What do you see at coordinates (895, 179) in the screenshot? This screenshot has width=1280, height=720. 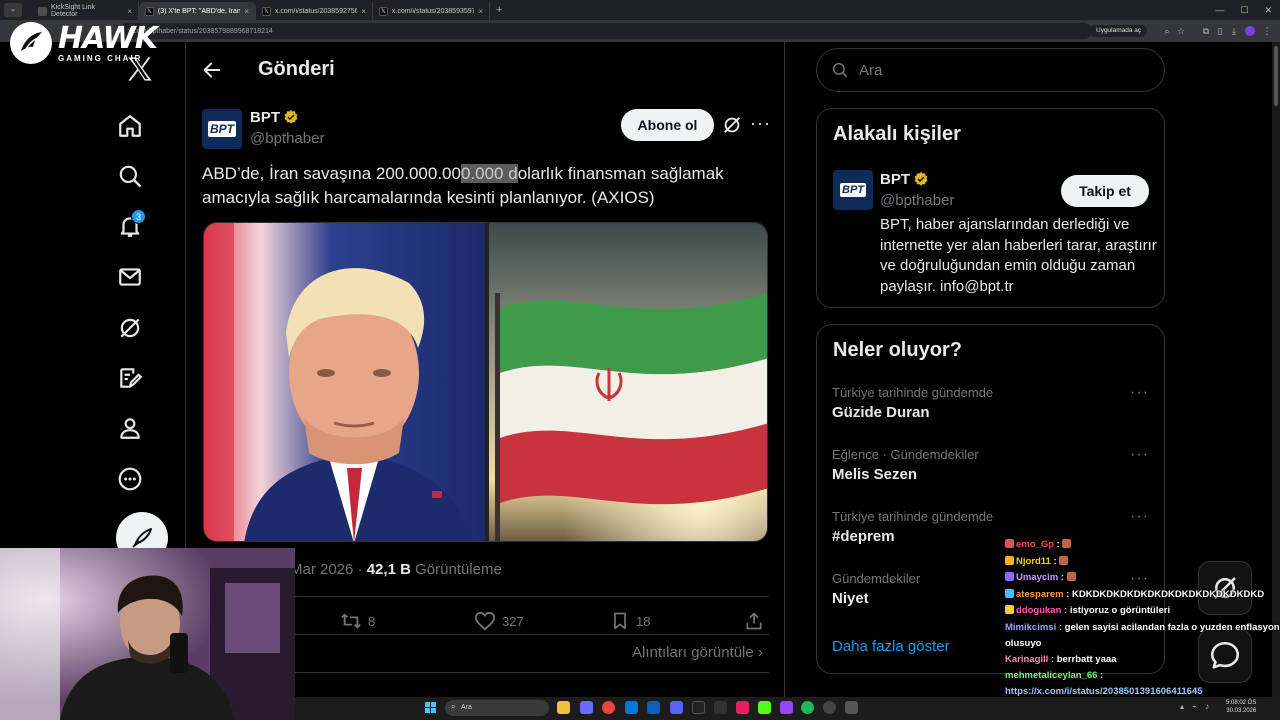 I see `related-name-text: BPT` at bounding box center [895, 179].